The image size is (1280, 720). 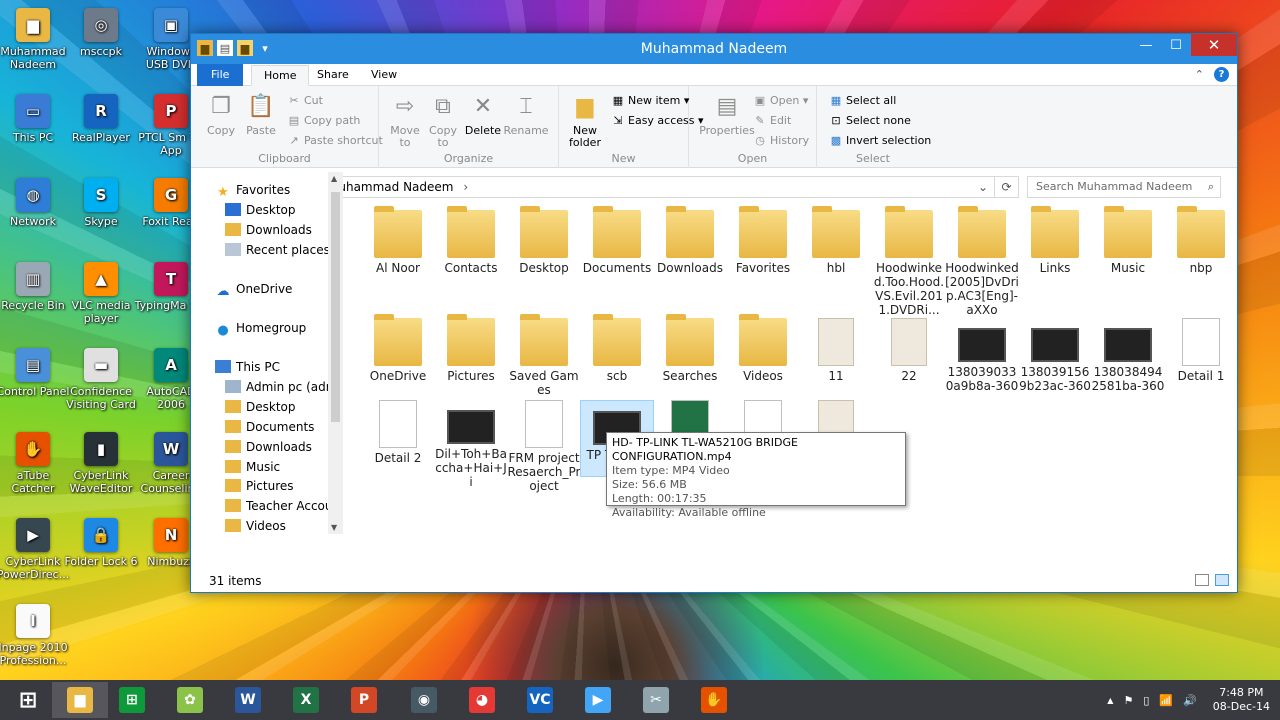 I want to click on file-item: Searches, so click(x=690, y=348).